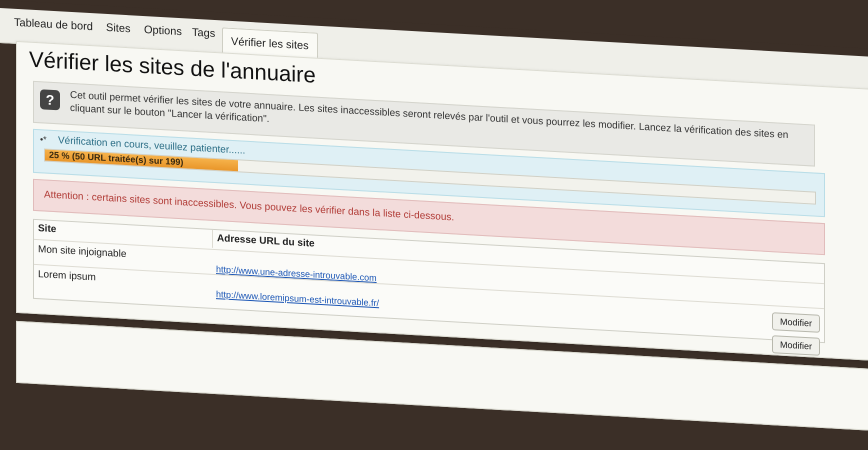 This screenshot has height=450, width=868. What do you see at coordinates (116, 158) in the screenshot?
I see `progress-label: 25 % (50 URL traitée(s) sur 199)` at bounding box center [116, 158].